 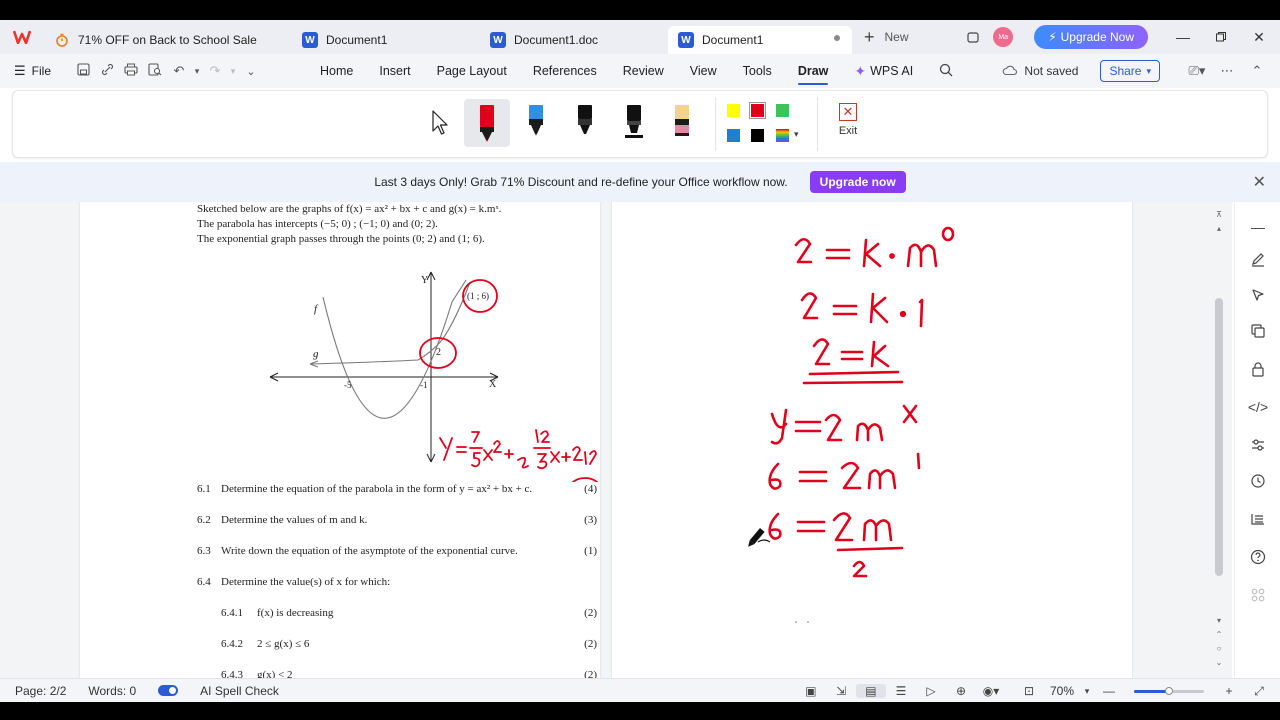 What do you see at coordinates (1258, 557) in the screenshot?
I see `help-icon` at bounding box center [1258, 557].